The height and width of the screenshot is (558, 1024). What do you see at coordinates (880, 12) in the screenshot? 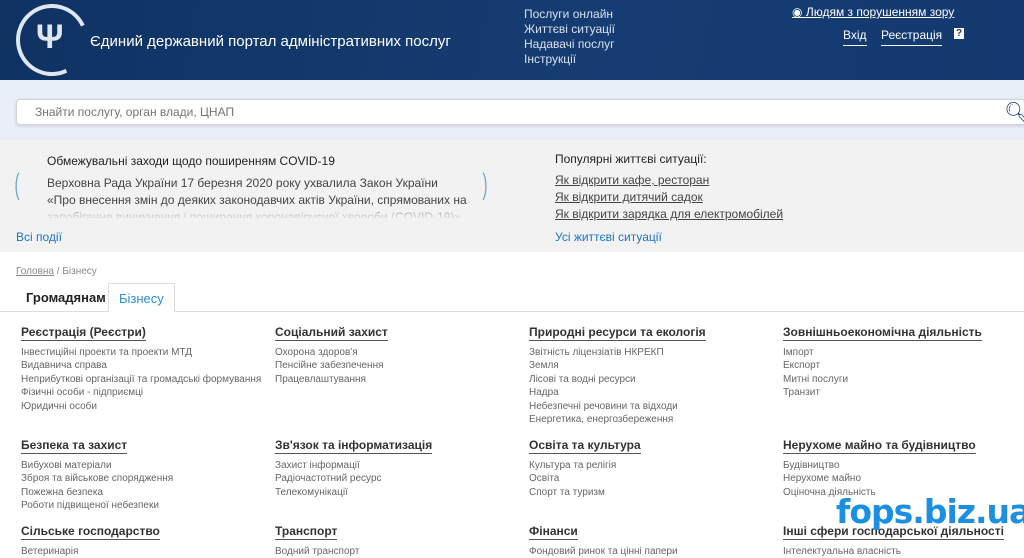
I see `accessibility-label: Людям з порушенням зору` at bounding box center [880, 12].